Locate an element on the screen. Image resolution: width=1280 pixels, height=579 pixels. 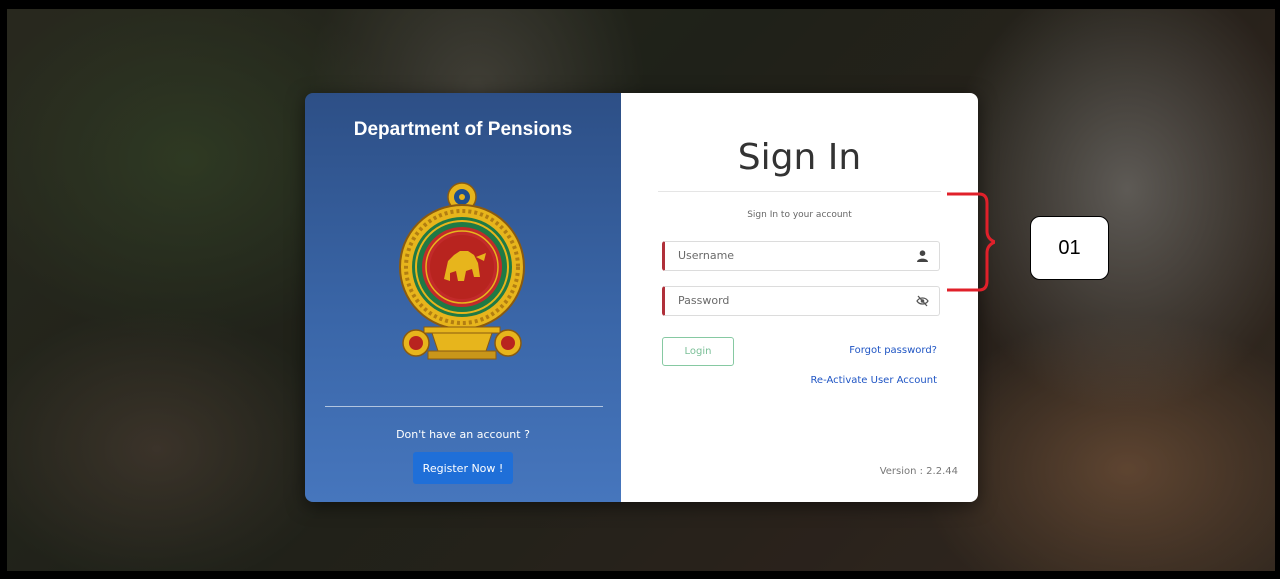
sign-in-subtitle: Sign In to your account is located at coordinates (799, 215).